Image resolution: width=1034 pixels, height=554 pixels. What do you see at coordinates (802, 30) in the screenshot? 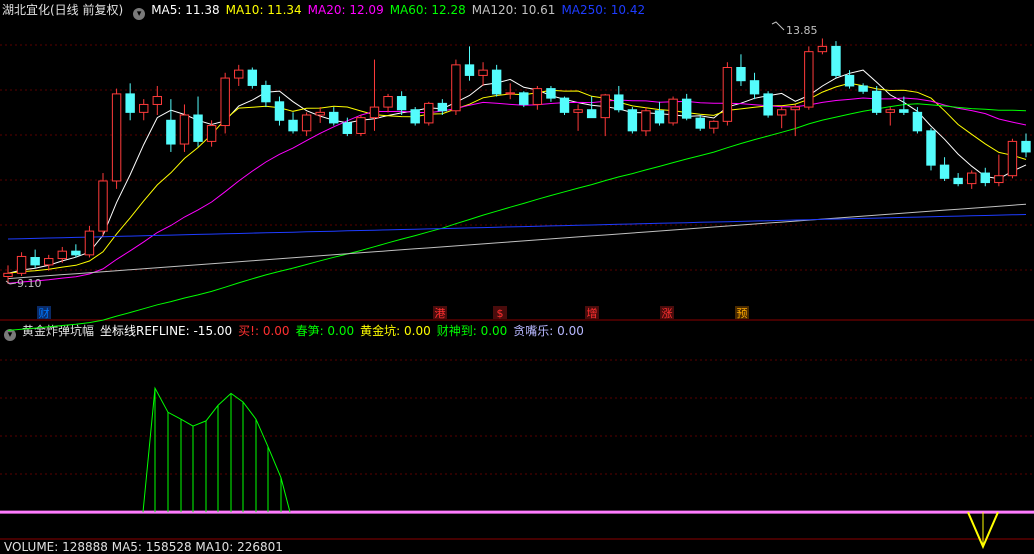
I see `high-price-label: 13.85` at bounding box center [802, 30].